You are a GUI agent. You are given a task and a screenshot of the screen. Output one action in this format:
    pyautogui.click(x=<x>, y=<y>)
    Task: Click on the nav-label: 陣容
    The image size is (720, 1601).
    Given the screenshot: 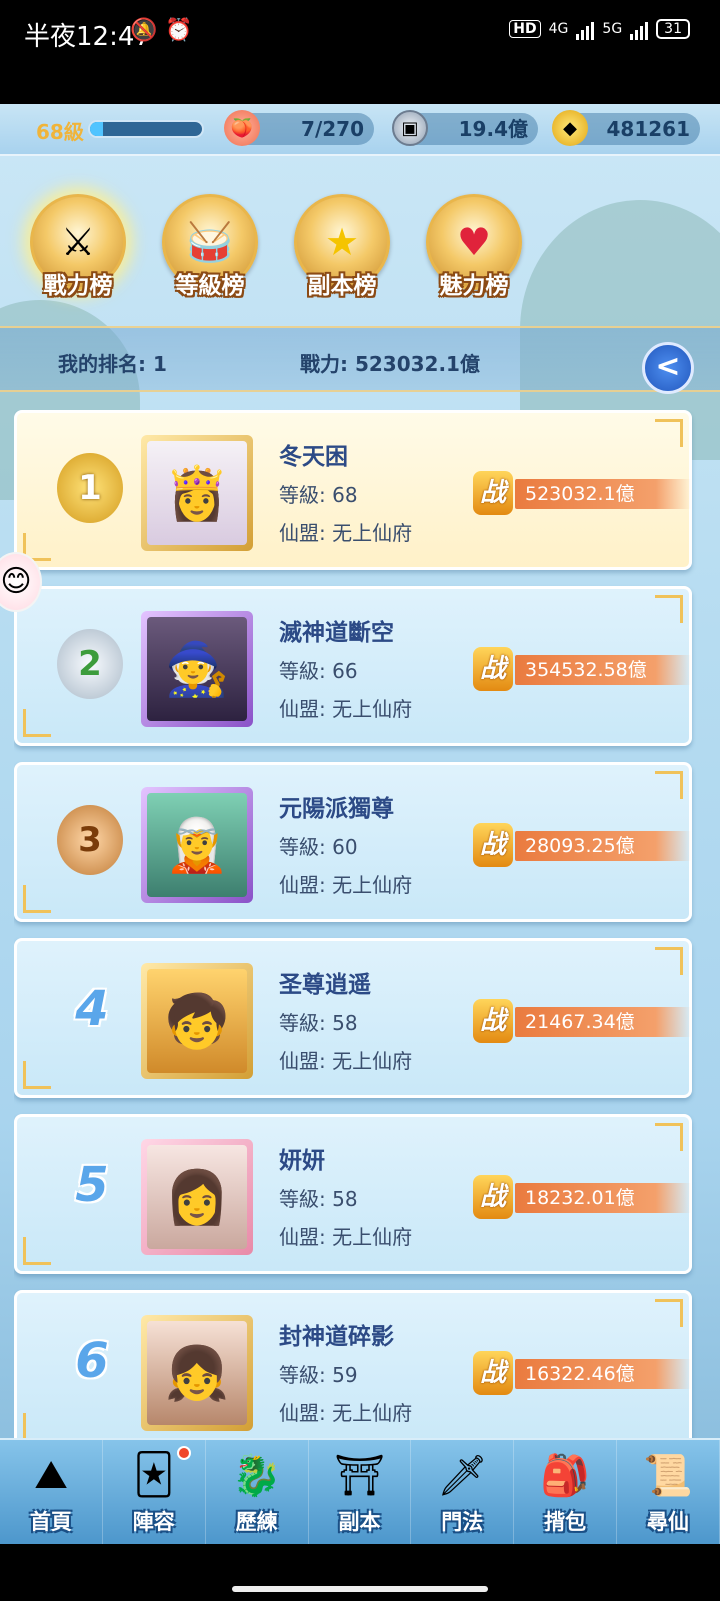 What is the action you would take?
    pyautogui.click(x=153, y=1522)
    